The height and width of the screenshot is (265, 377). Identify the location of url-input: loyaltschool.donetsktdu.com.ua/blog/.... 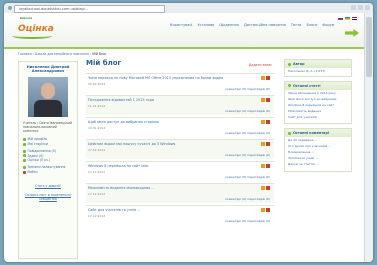
(89, 9).